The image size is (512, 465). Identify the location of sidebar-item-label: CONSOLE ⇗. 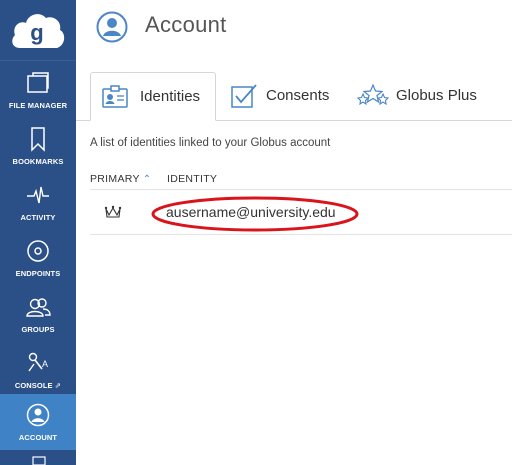
(38, 385).